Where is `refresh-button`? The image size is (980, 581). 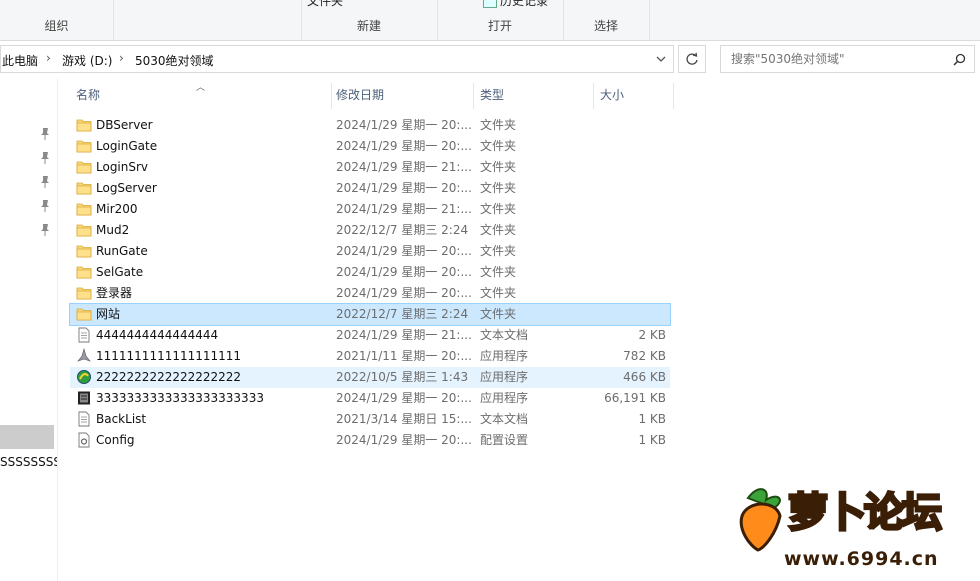
refresh-button is located at coordinates (692, 59).